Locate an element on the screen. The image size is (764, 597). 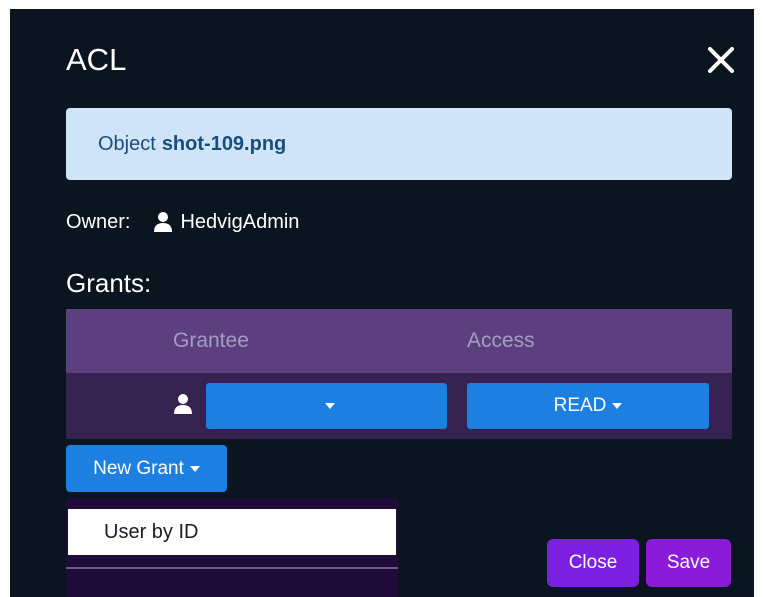
dialog-title: ACL is located at coordinates (96, 59).